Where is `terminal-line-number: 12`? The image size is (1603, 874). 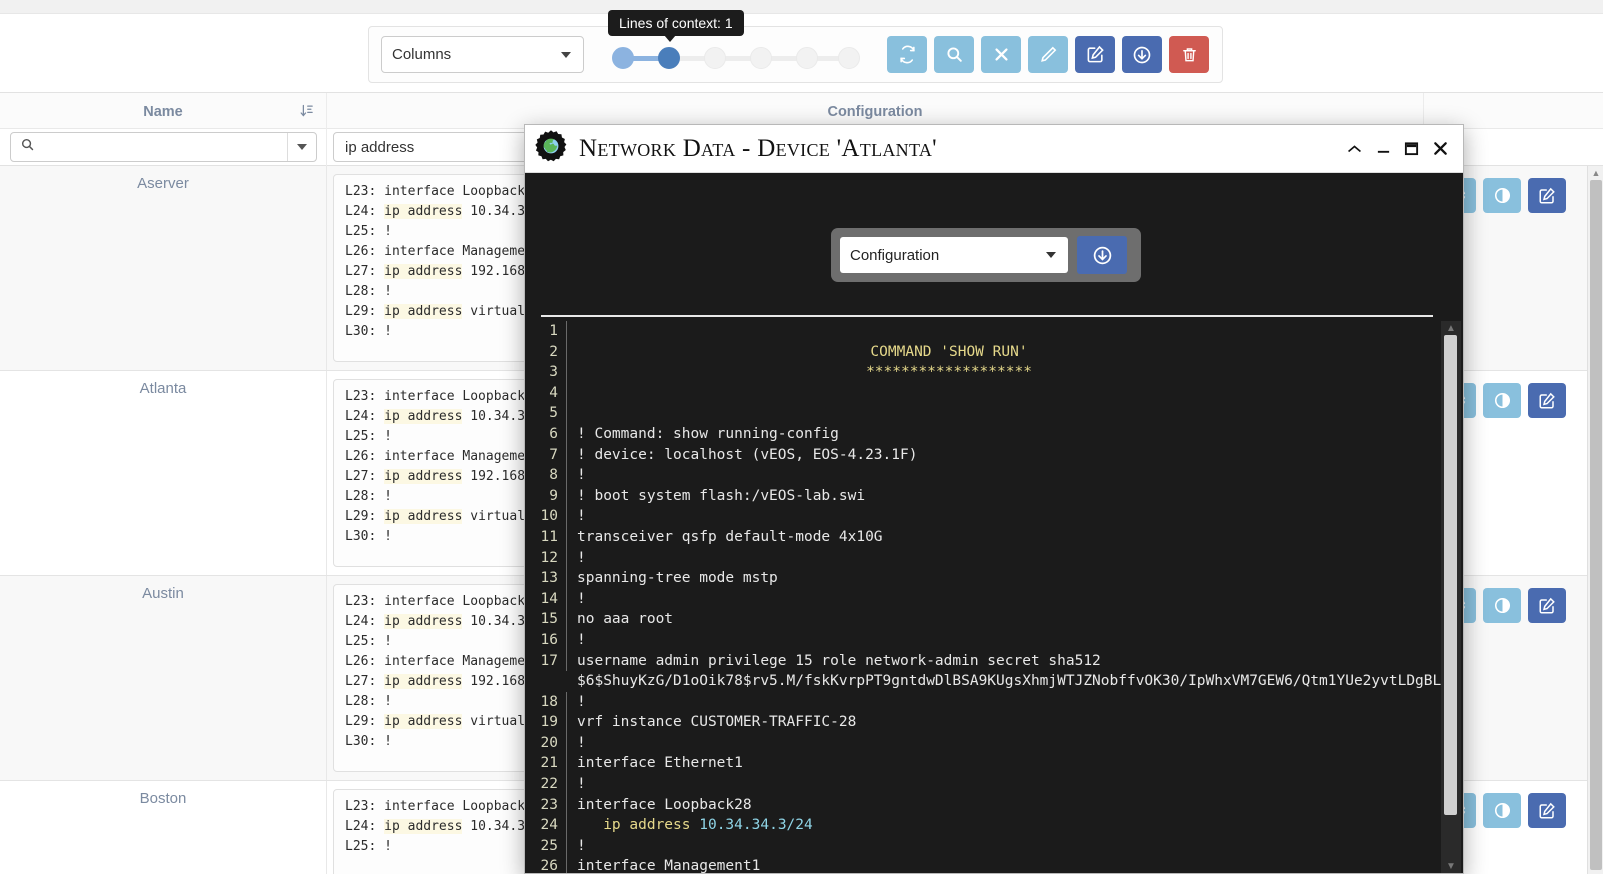
terminal-line-number: 12 is located at coordinates (546, 558).